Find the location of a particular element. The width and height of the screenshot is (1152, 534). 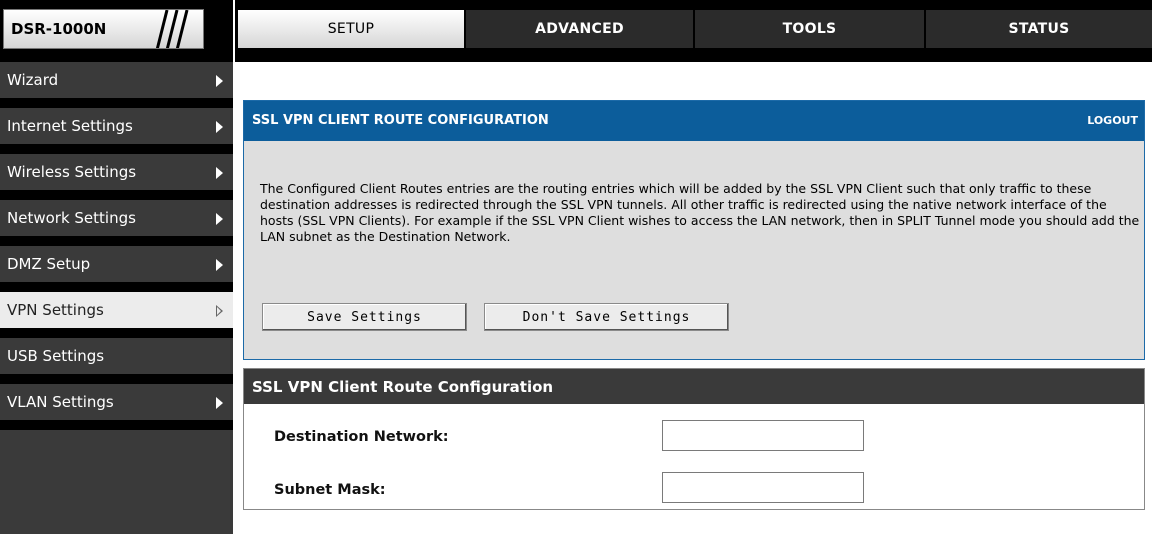

form-header: SSL VPN Client Route Configuration is located at coordinates (694, 386).